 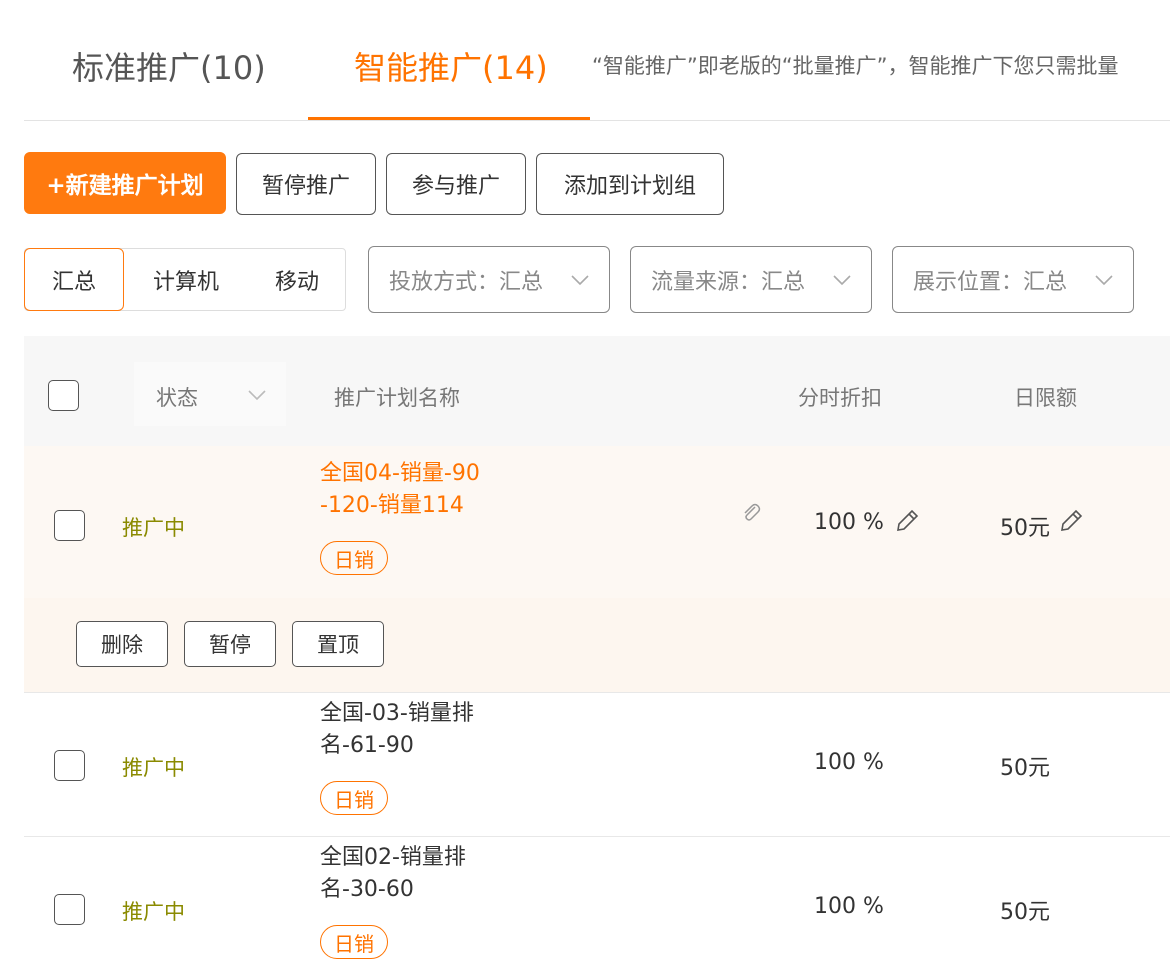 I want to click on new-plan-button: +新建推广计划, so click(x=125, y=183).